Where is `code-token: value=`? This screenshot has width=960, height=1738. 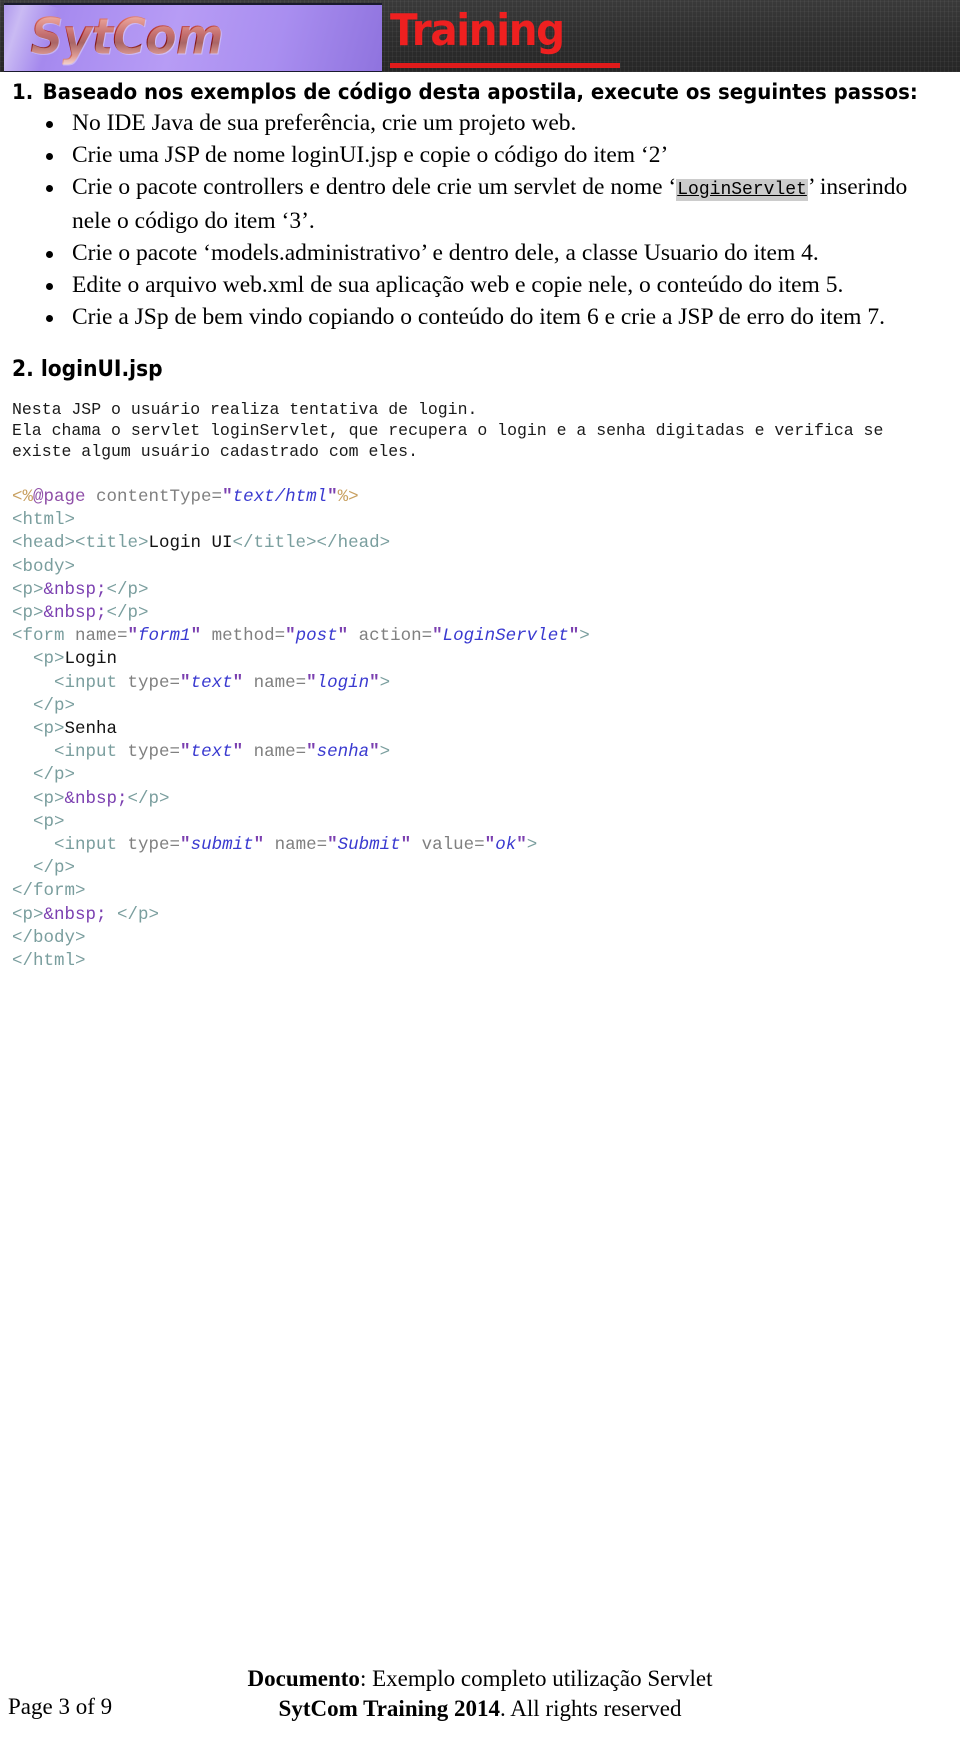
code-token: value= is located at coordinates (448, 845).